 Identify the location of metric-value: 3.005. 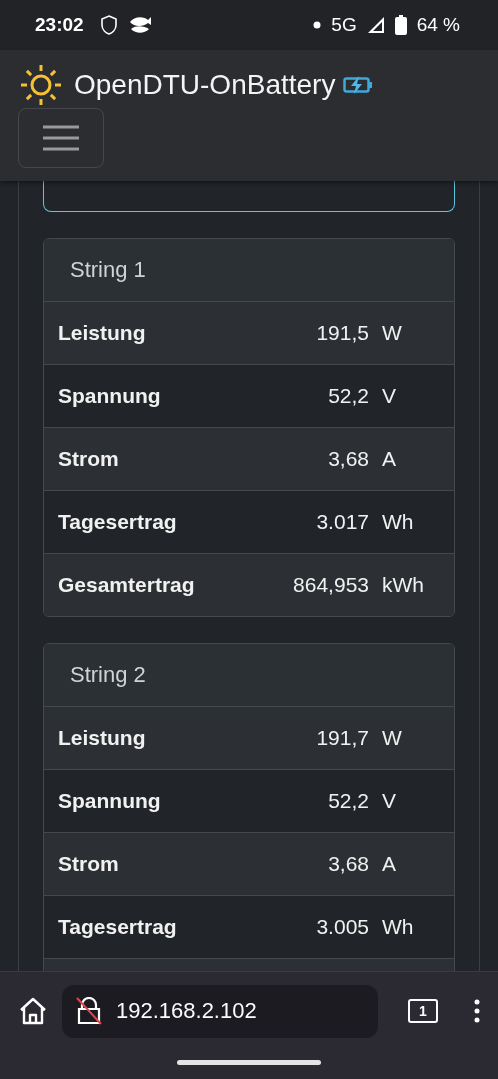
(342, 927).